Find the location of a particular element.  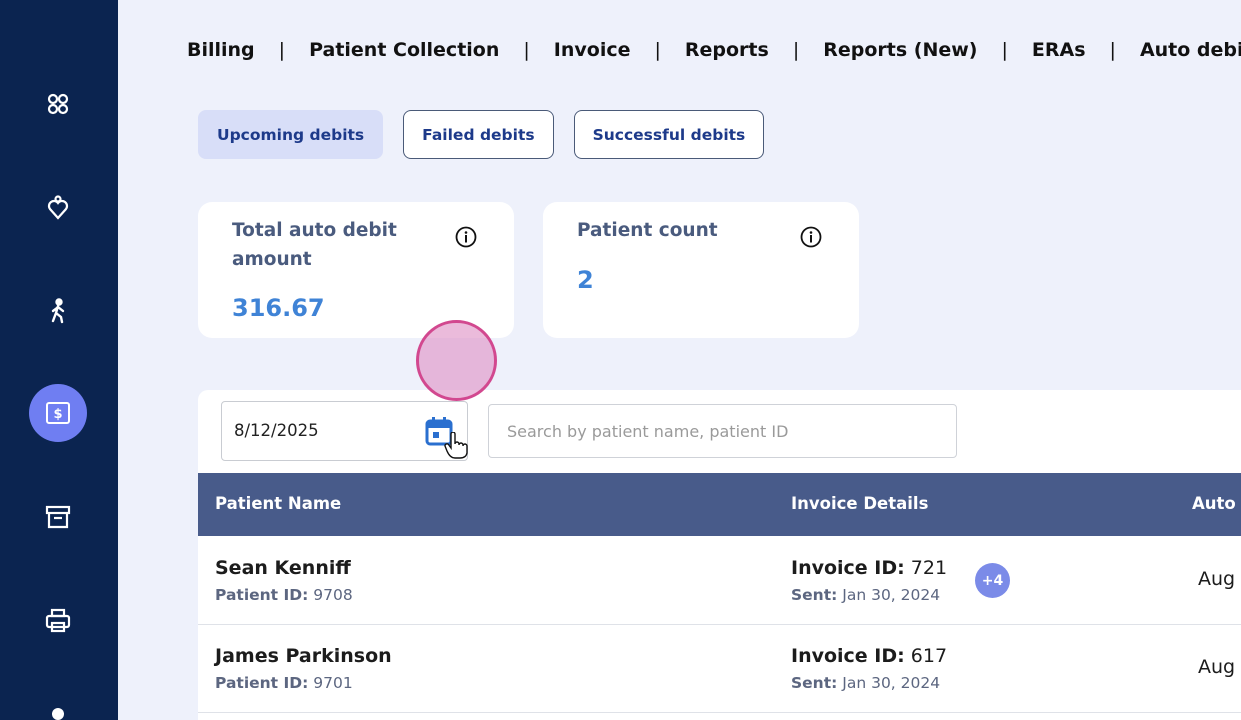

patient-id: Patient ID: 9701 is located at coordinates (284, 683).